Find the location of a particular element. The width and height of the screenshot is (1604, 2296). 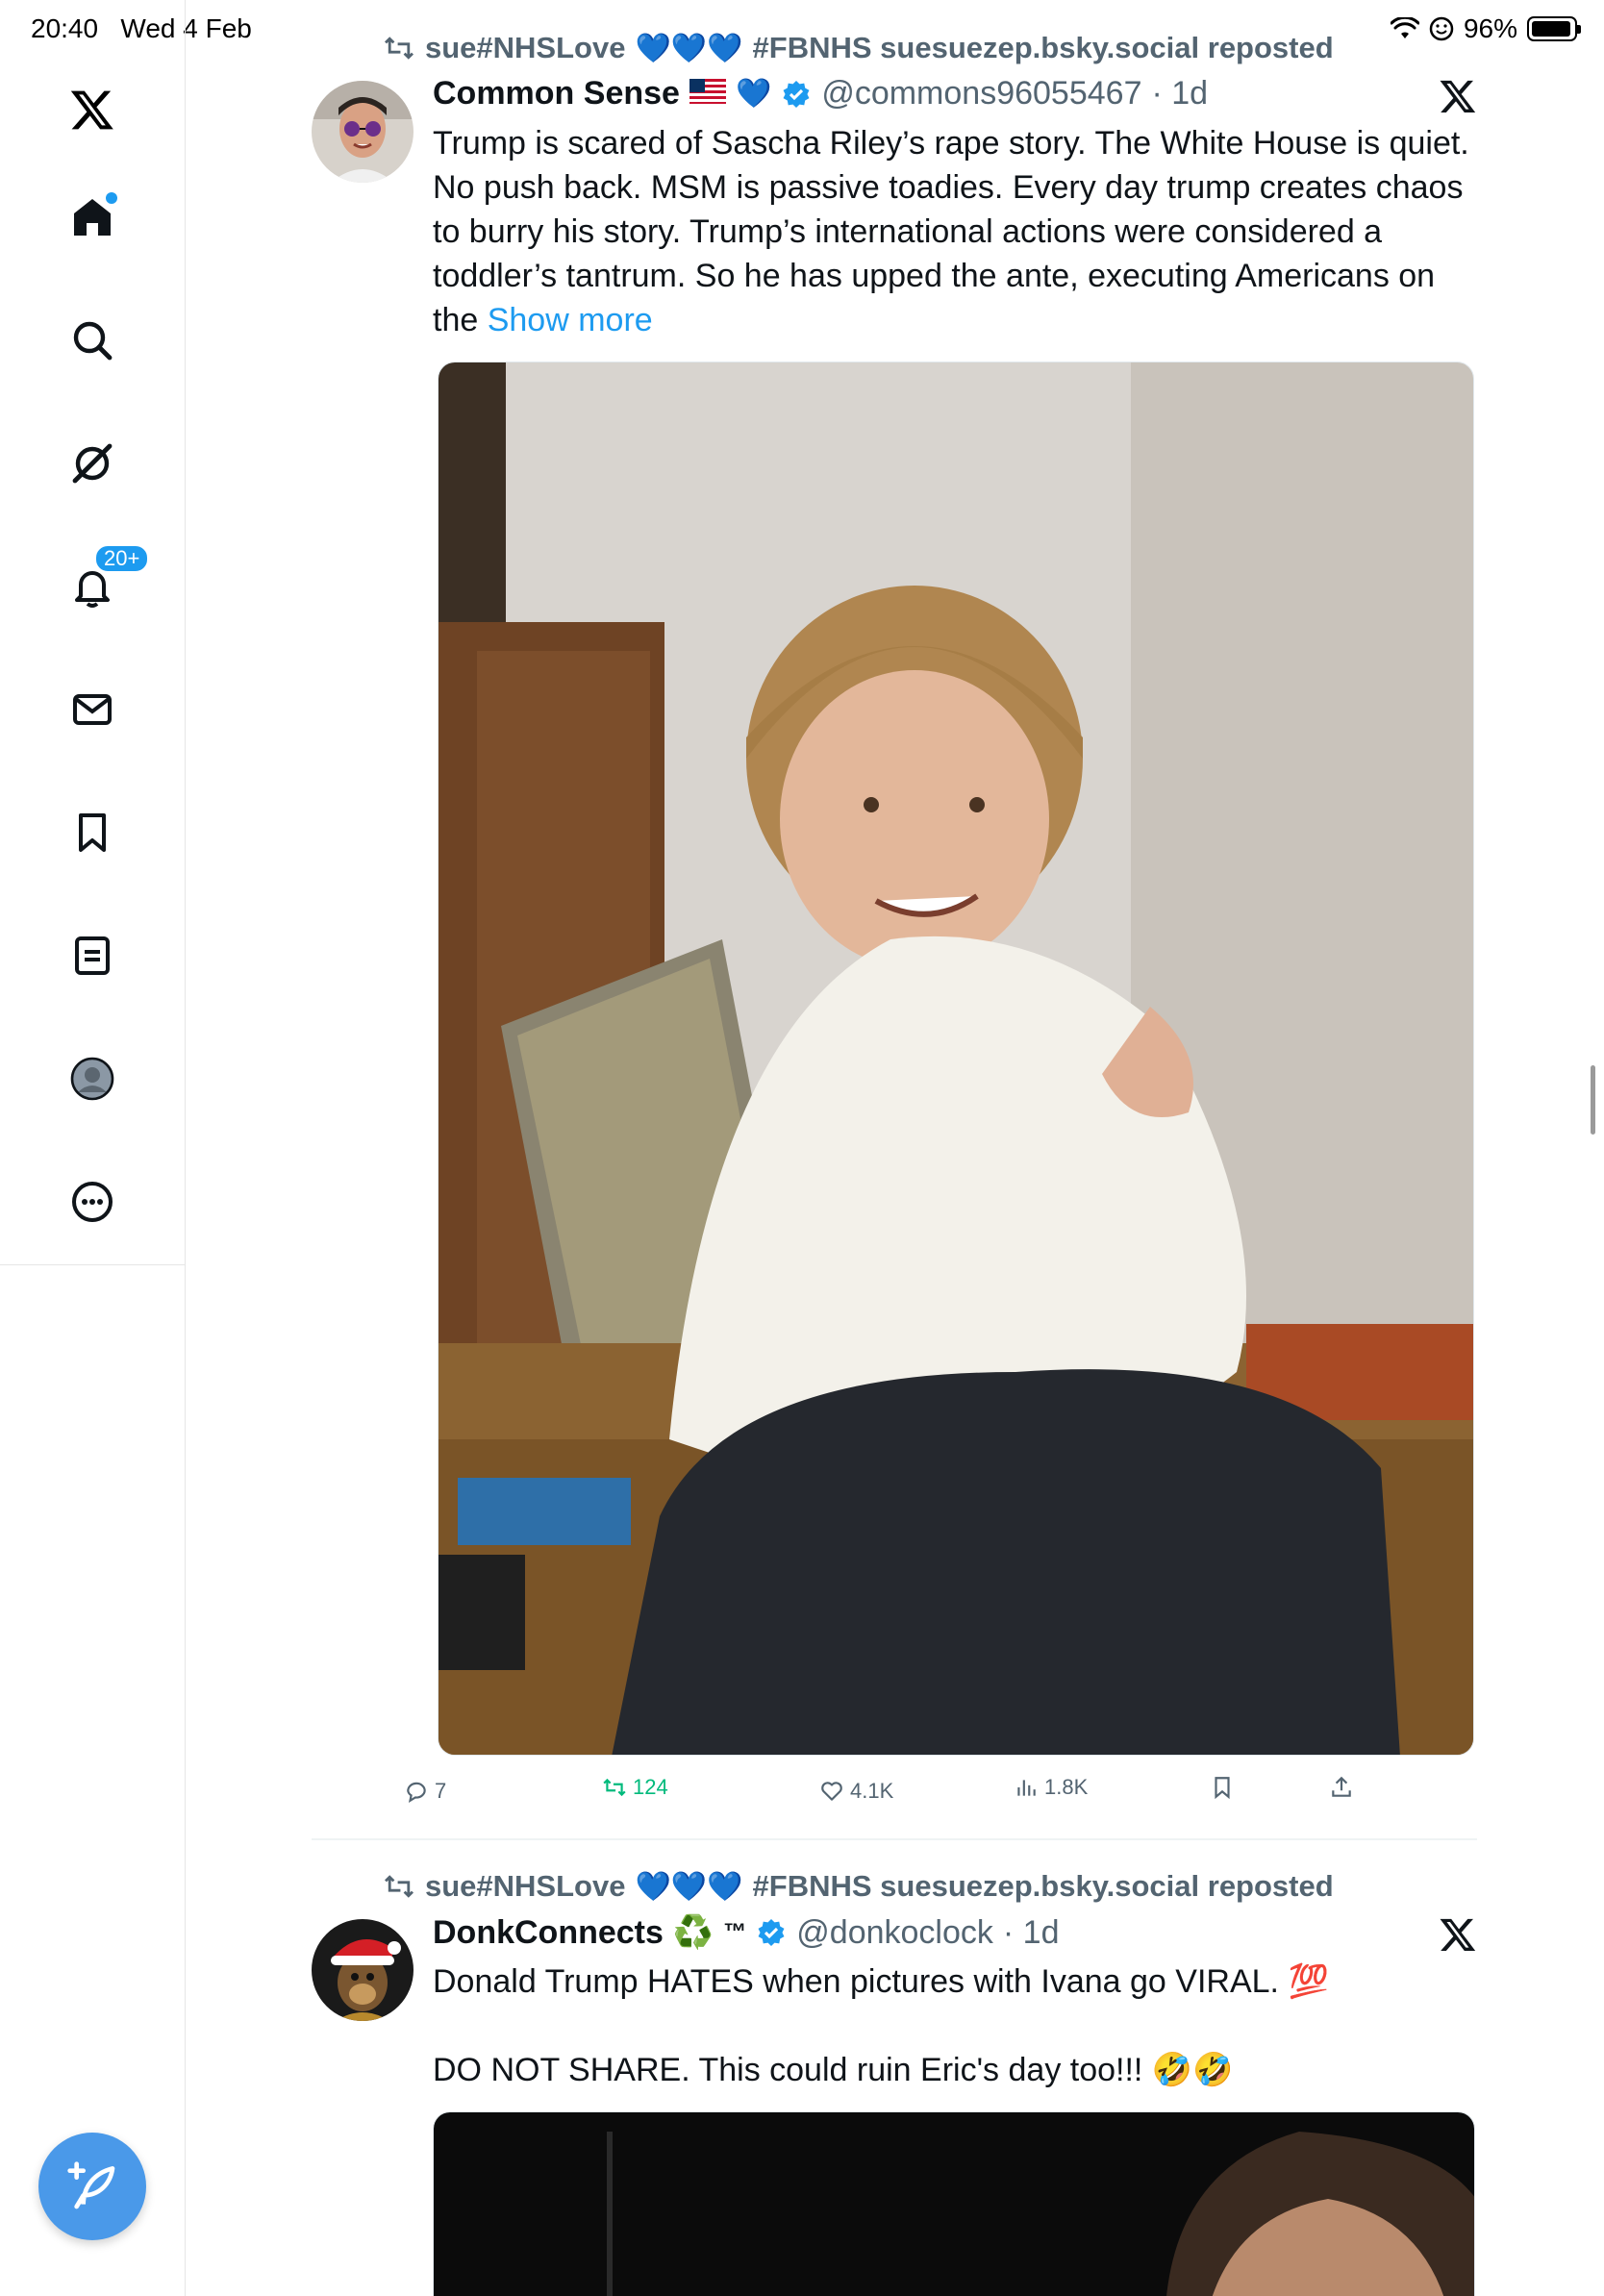

scrollbar is located at coordinates (1593, 1100).